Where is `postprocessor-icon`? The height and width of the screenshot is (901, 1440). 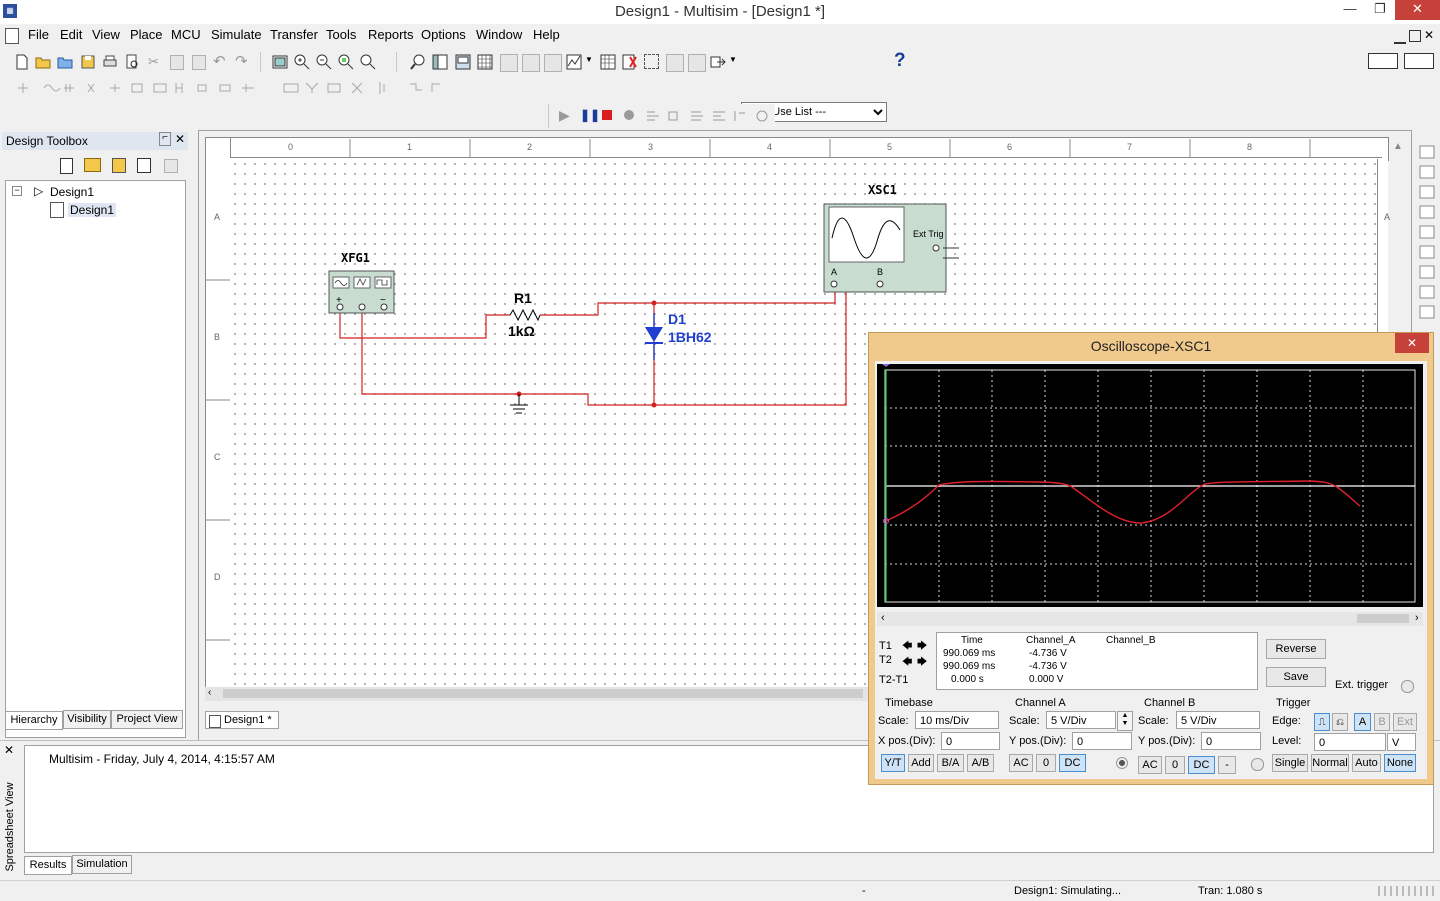
postprocessor-icon is located at coordinates (608, 62).